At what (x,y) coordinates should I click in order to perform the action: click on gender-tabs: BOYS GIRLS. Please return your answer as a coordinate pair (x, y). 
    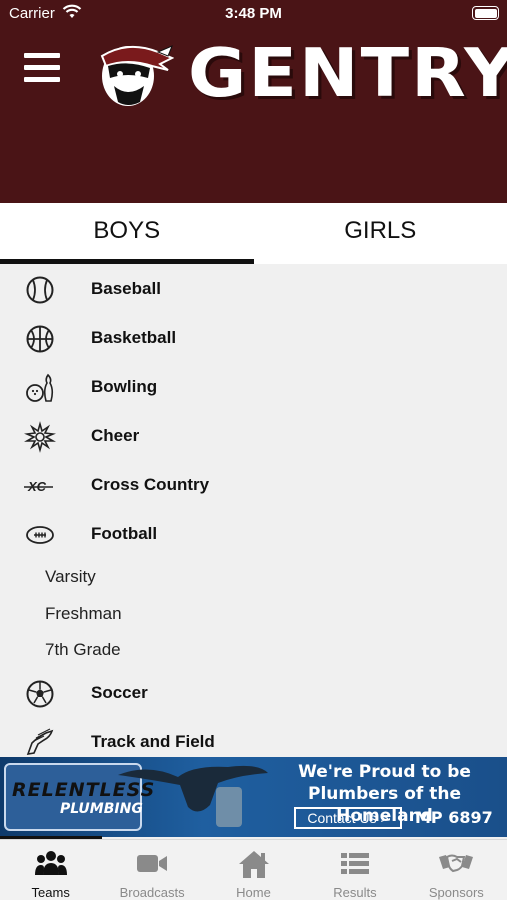
    Looking at the image, I should click on (253, 233).